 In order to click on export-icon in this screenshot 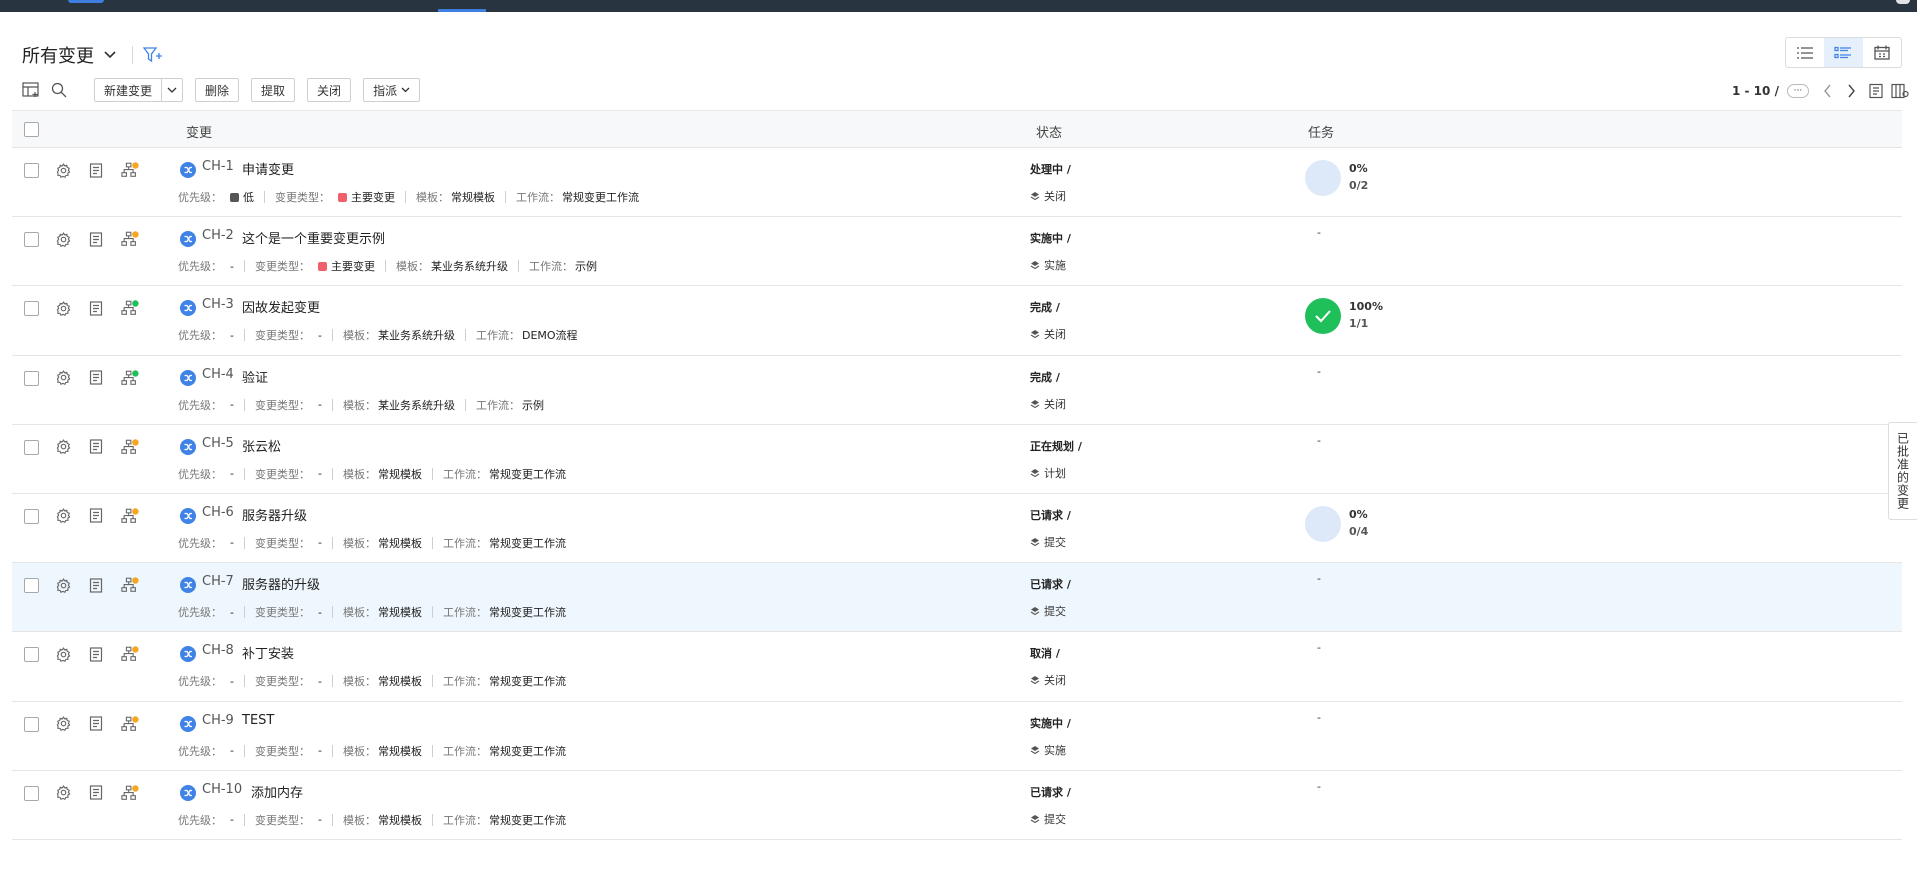, I will do `click(1876, 91)`.